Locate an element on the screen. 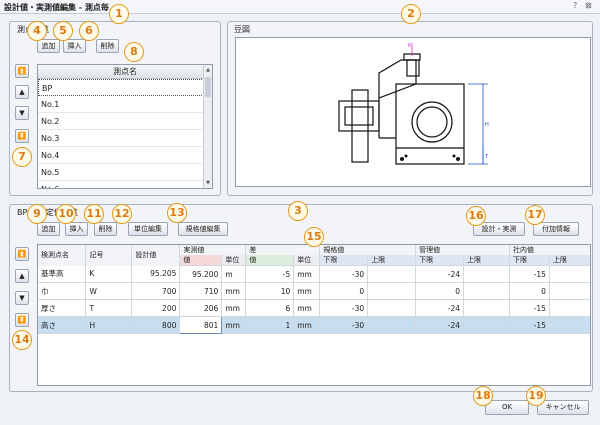  drawing-panel-label: 豆図 is located at coordinates (242, 29).